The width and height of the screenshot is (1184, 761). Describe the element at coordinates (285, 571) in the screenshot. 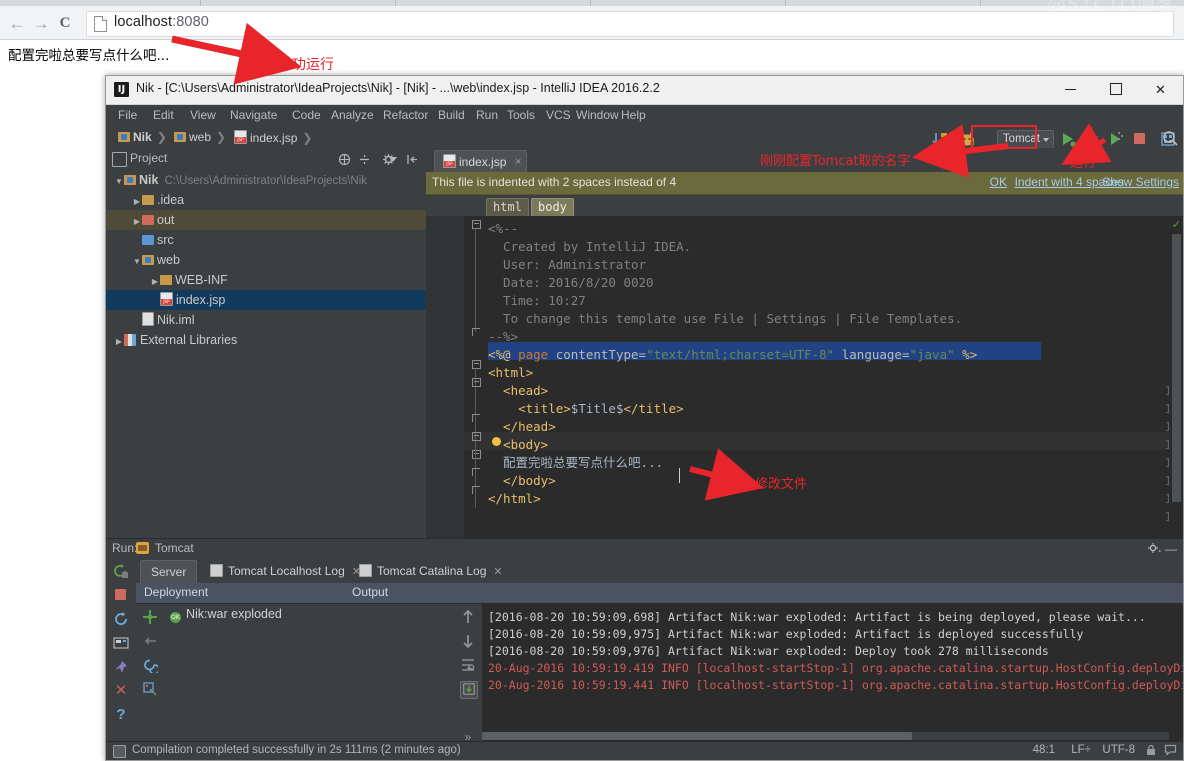

I see `run-tab-localhost-log: Tomcat Localhost Log ✕` at that location.